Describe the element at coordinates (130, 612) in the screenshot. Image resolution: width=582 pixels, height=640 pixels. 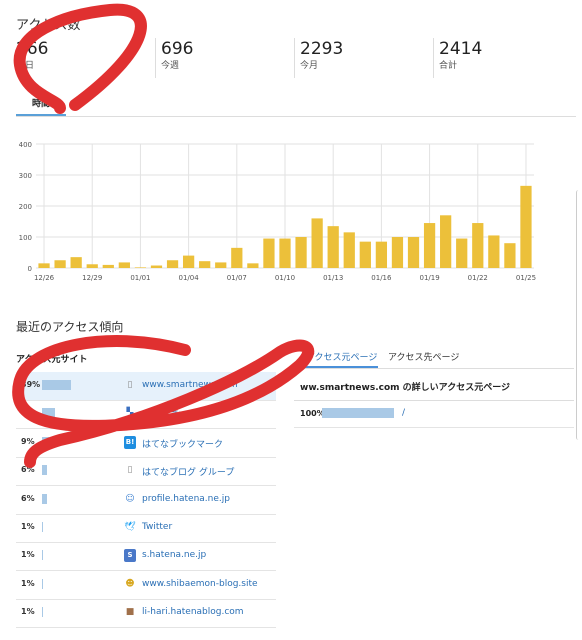
I see `li-hari-icon: ■` at that location.